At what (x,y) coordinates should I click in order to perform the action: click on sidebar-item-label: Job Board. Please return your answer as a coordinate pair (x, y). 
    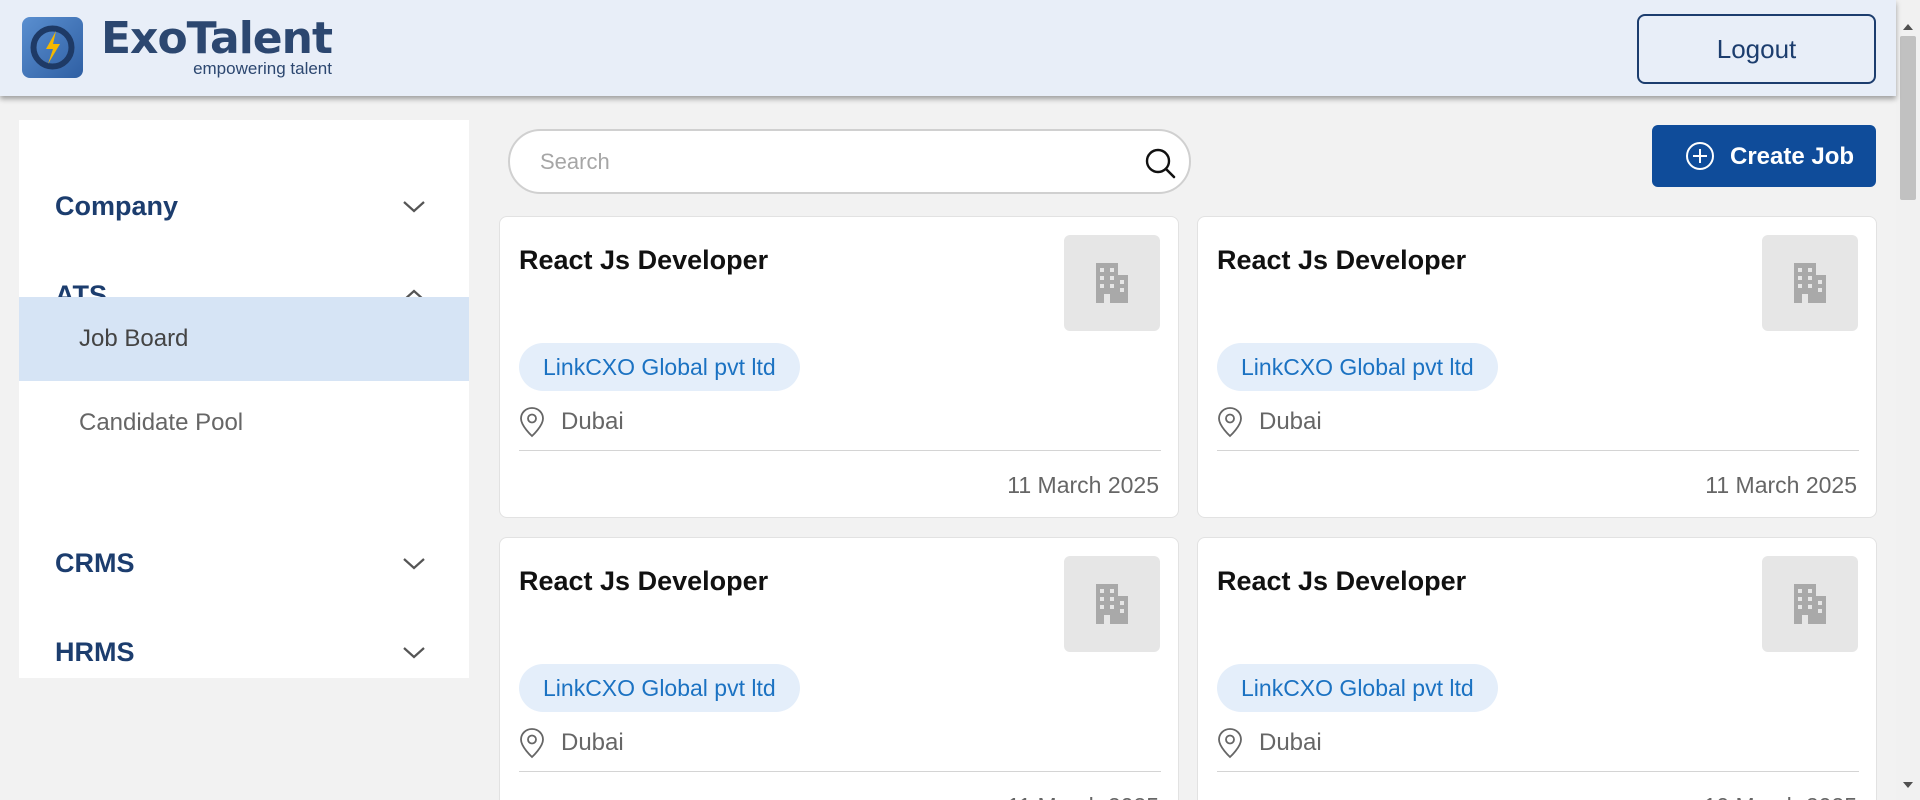
    Looking at the image, I should click on (134, 338).